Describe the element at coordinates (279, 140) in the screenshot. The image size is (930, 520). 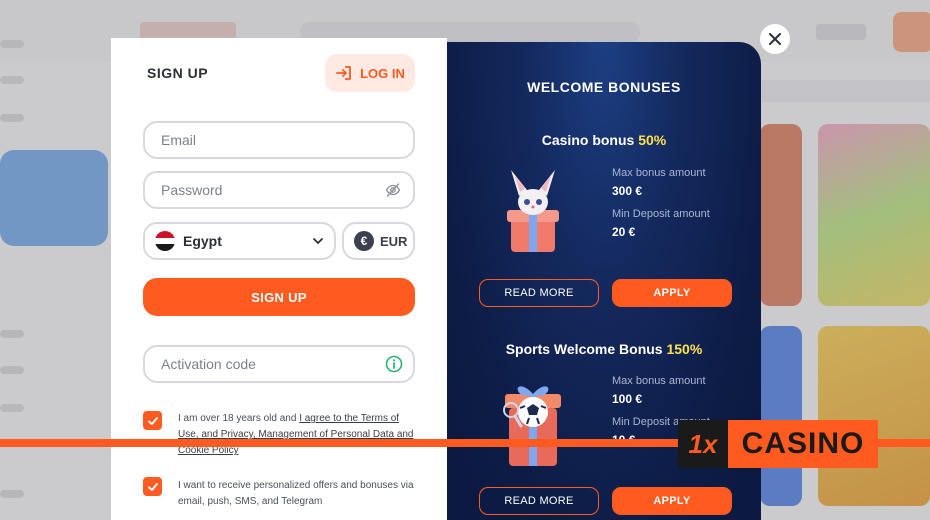
I see `email-field: Email` at that location.